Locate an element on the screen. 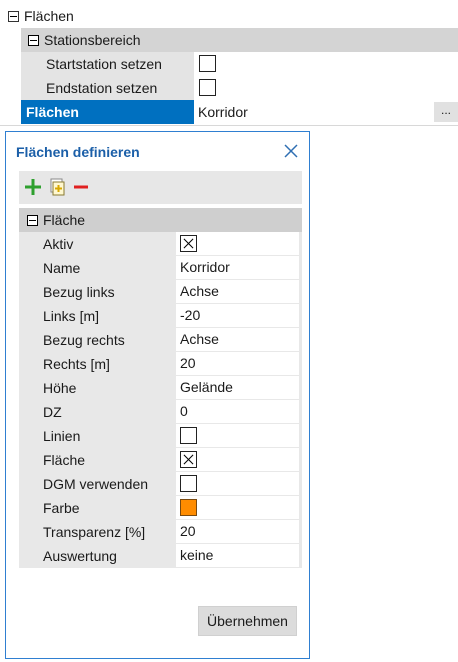 The height and width of the screenshot is (662, 458). category-label: Flächen is located at coordinates (49, 16).